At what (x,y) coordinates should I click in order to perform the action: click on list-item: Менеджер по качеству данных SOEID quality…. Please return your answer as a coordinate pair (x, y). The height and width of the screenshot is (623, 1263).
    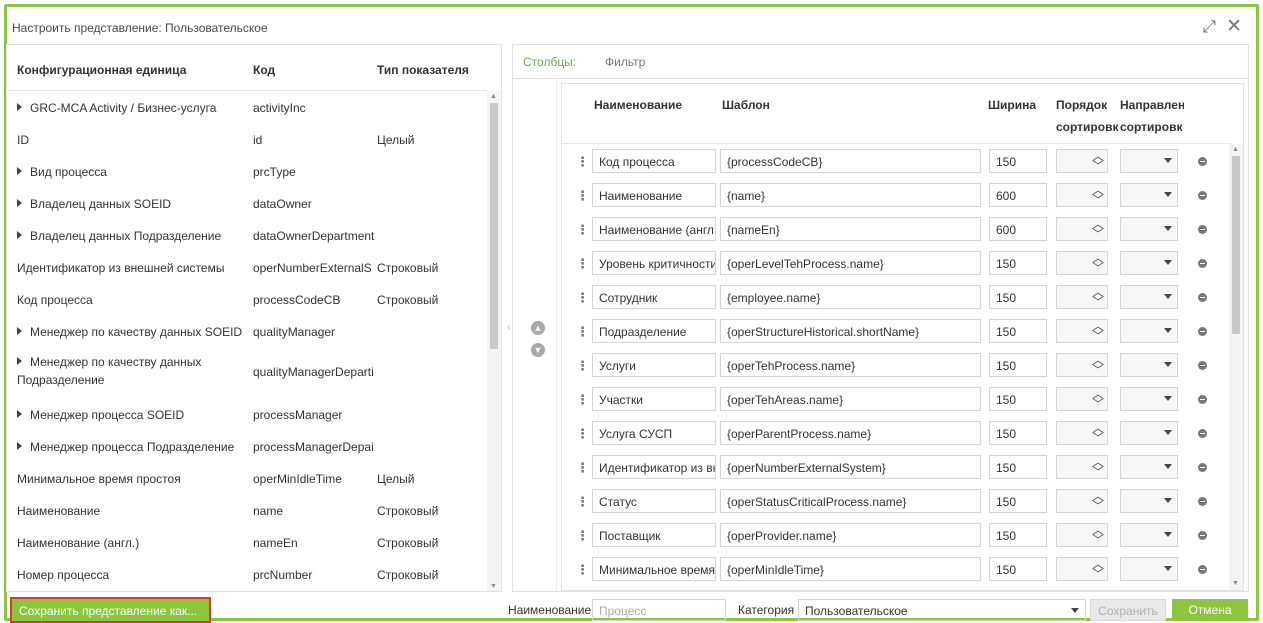
    Looking at the image, I should click on (247, 331).